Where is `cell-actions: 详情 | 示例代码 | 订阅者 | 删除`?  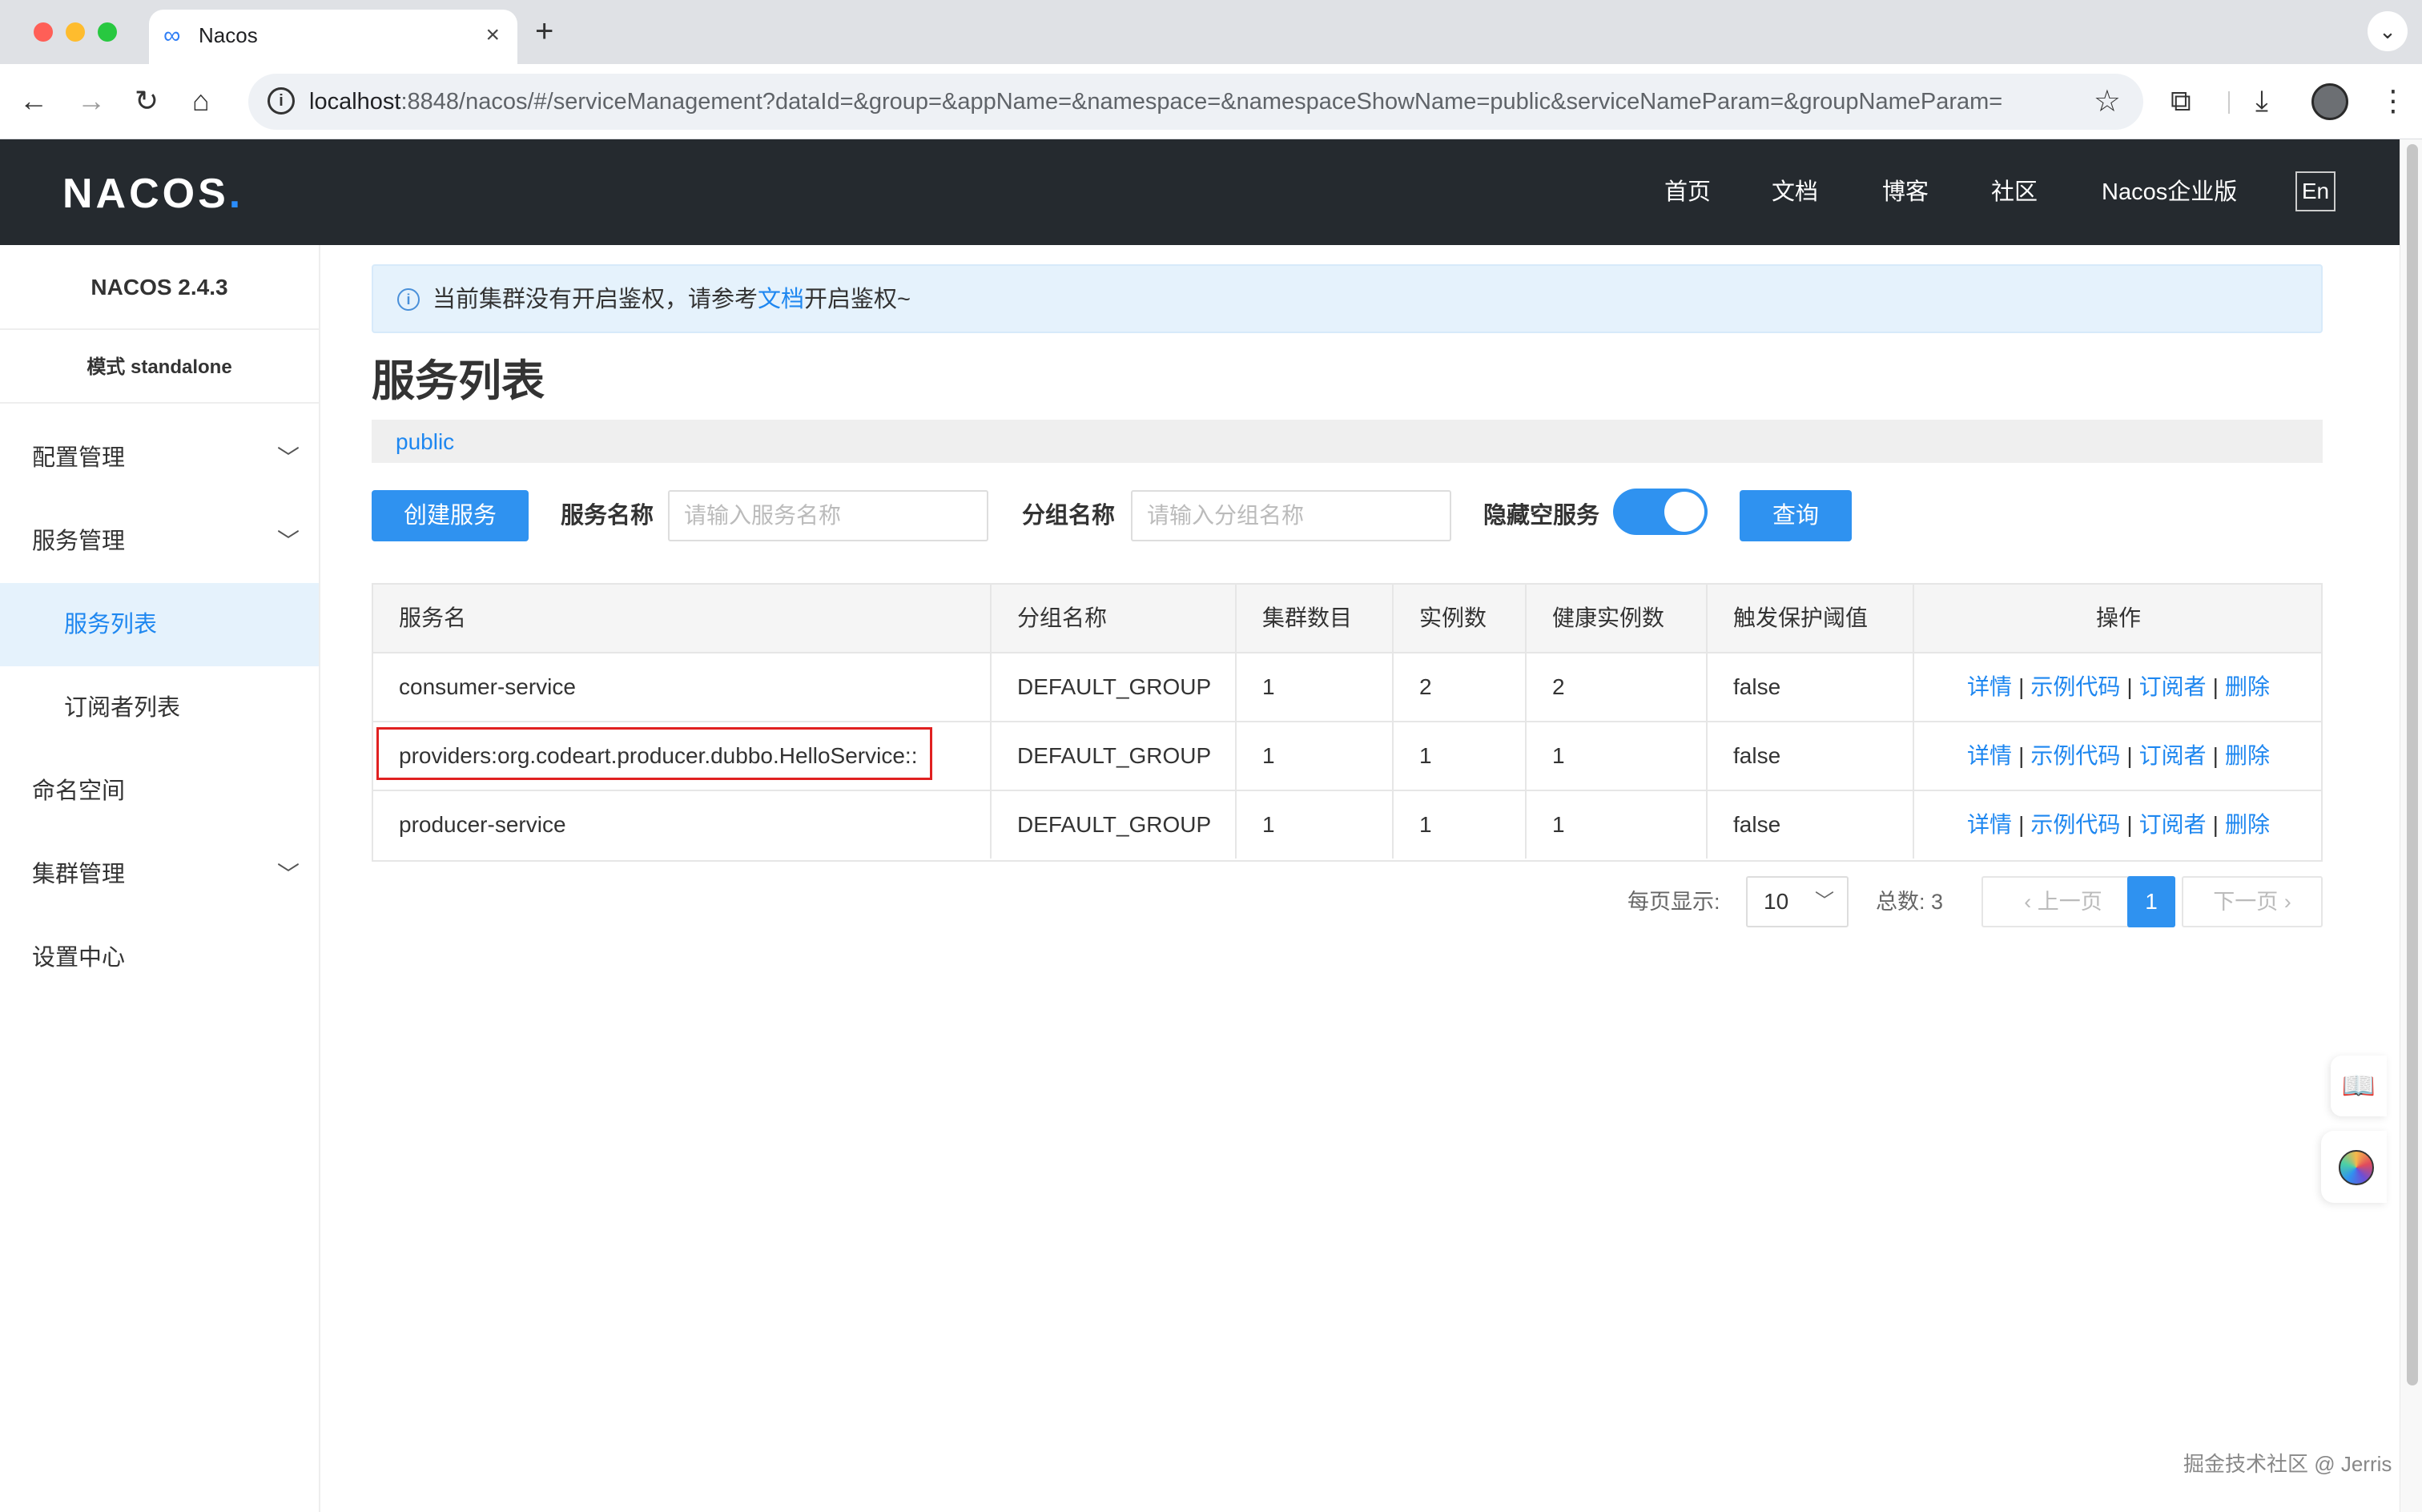
cell-actions: 详情 | 示例代码 | 订阅者 | 删除 is located at coordinates (2118, 825).